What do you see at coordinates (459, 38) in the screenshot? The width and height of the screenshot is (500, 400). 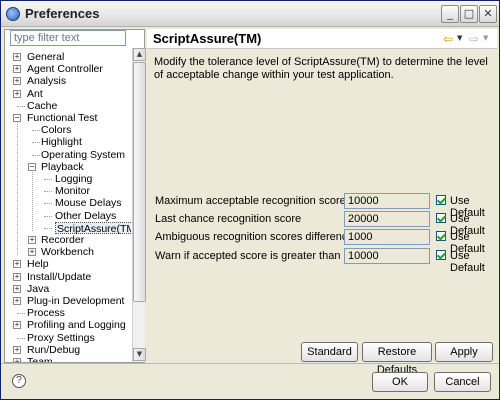 I see `back-menu-chevron-down-icon: ▼` at bounding box center [459, 38].